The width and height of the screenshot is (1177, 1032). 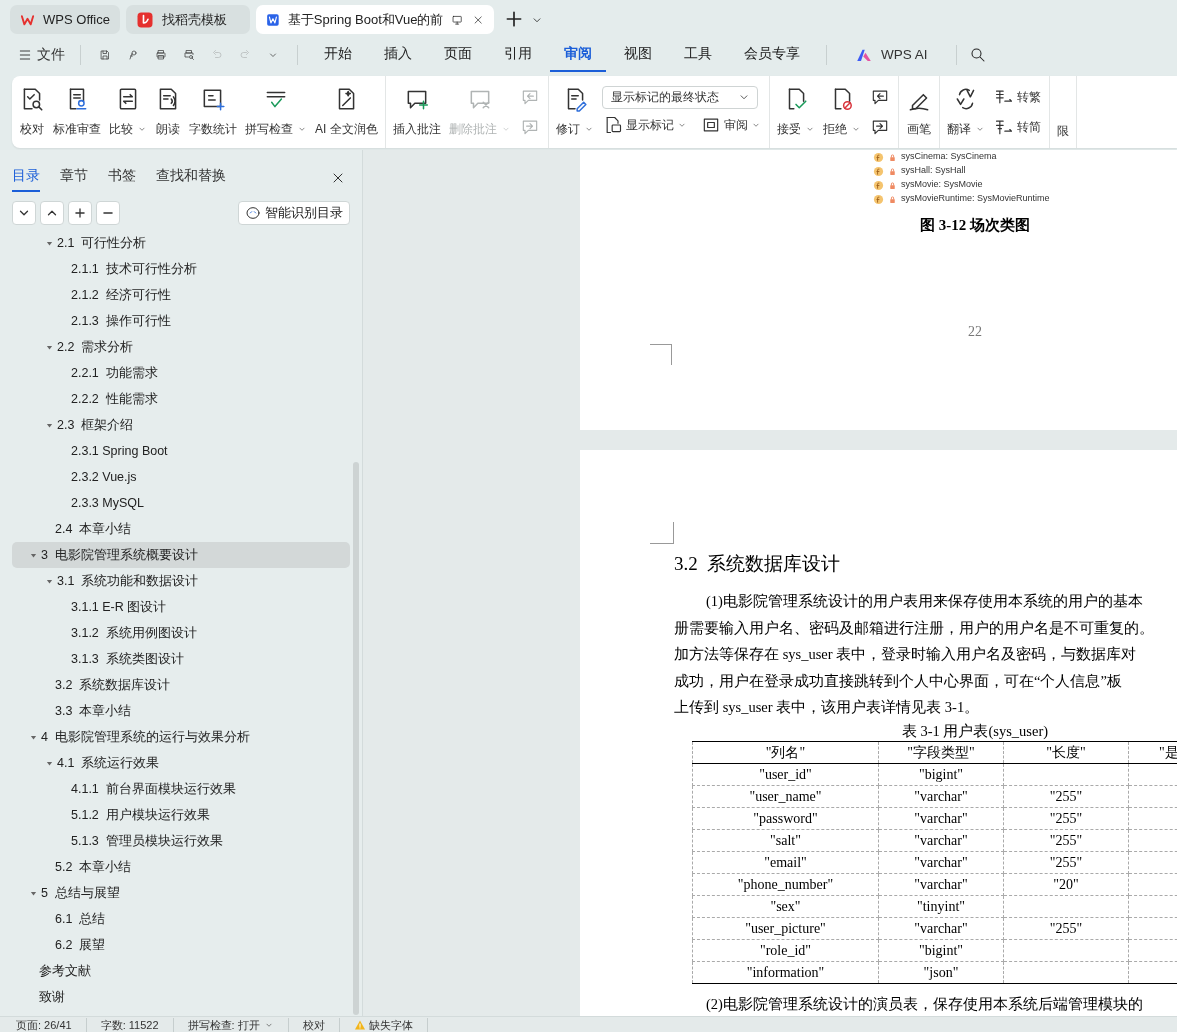 I want to click on outline-item: 5 总结与展望, so click(x=181, y=893).